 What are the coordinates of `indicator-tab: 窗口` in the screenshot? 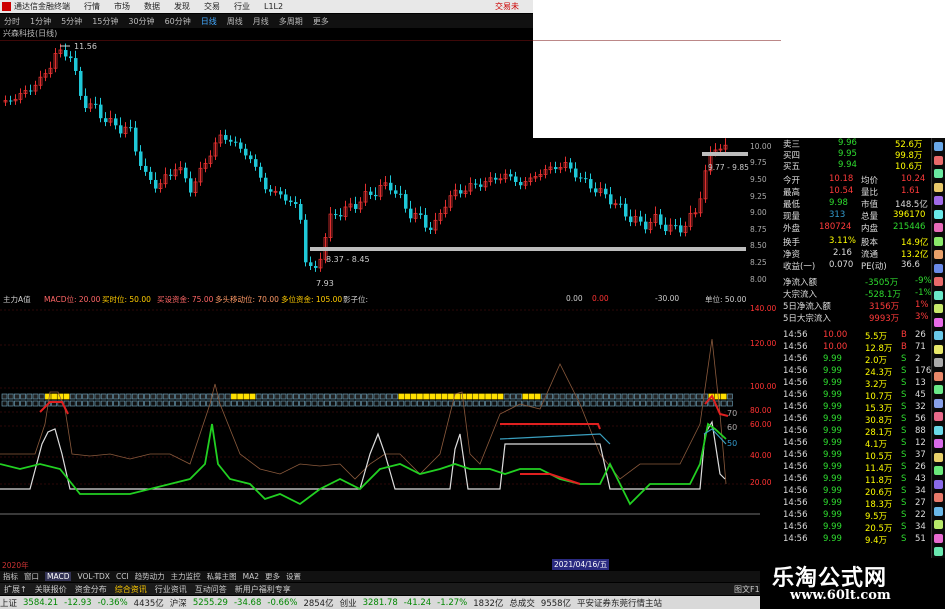 It's located at (31, 576).